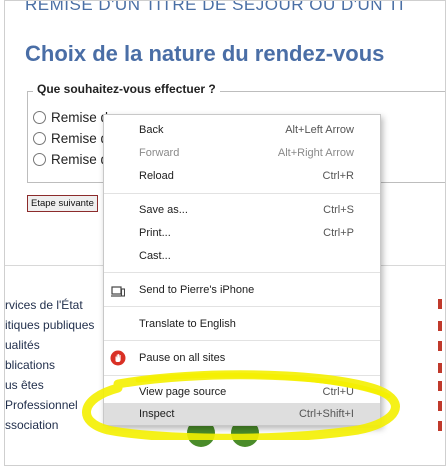  What do you see at coordinates (326, 414) in the screenshot?
I see `menu-item-shortcut: Ctrl+Shift+I` at bounding box center [326, 414].